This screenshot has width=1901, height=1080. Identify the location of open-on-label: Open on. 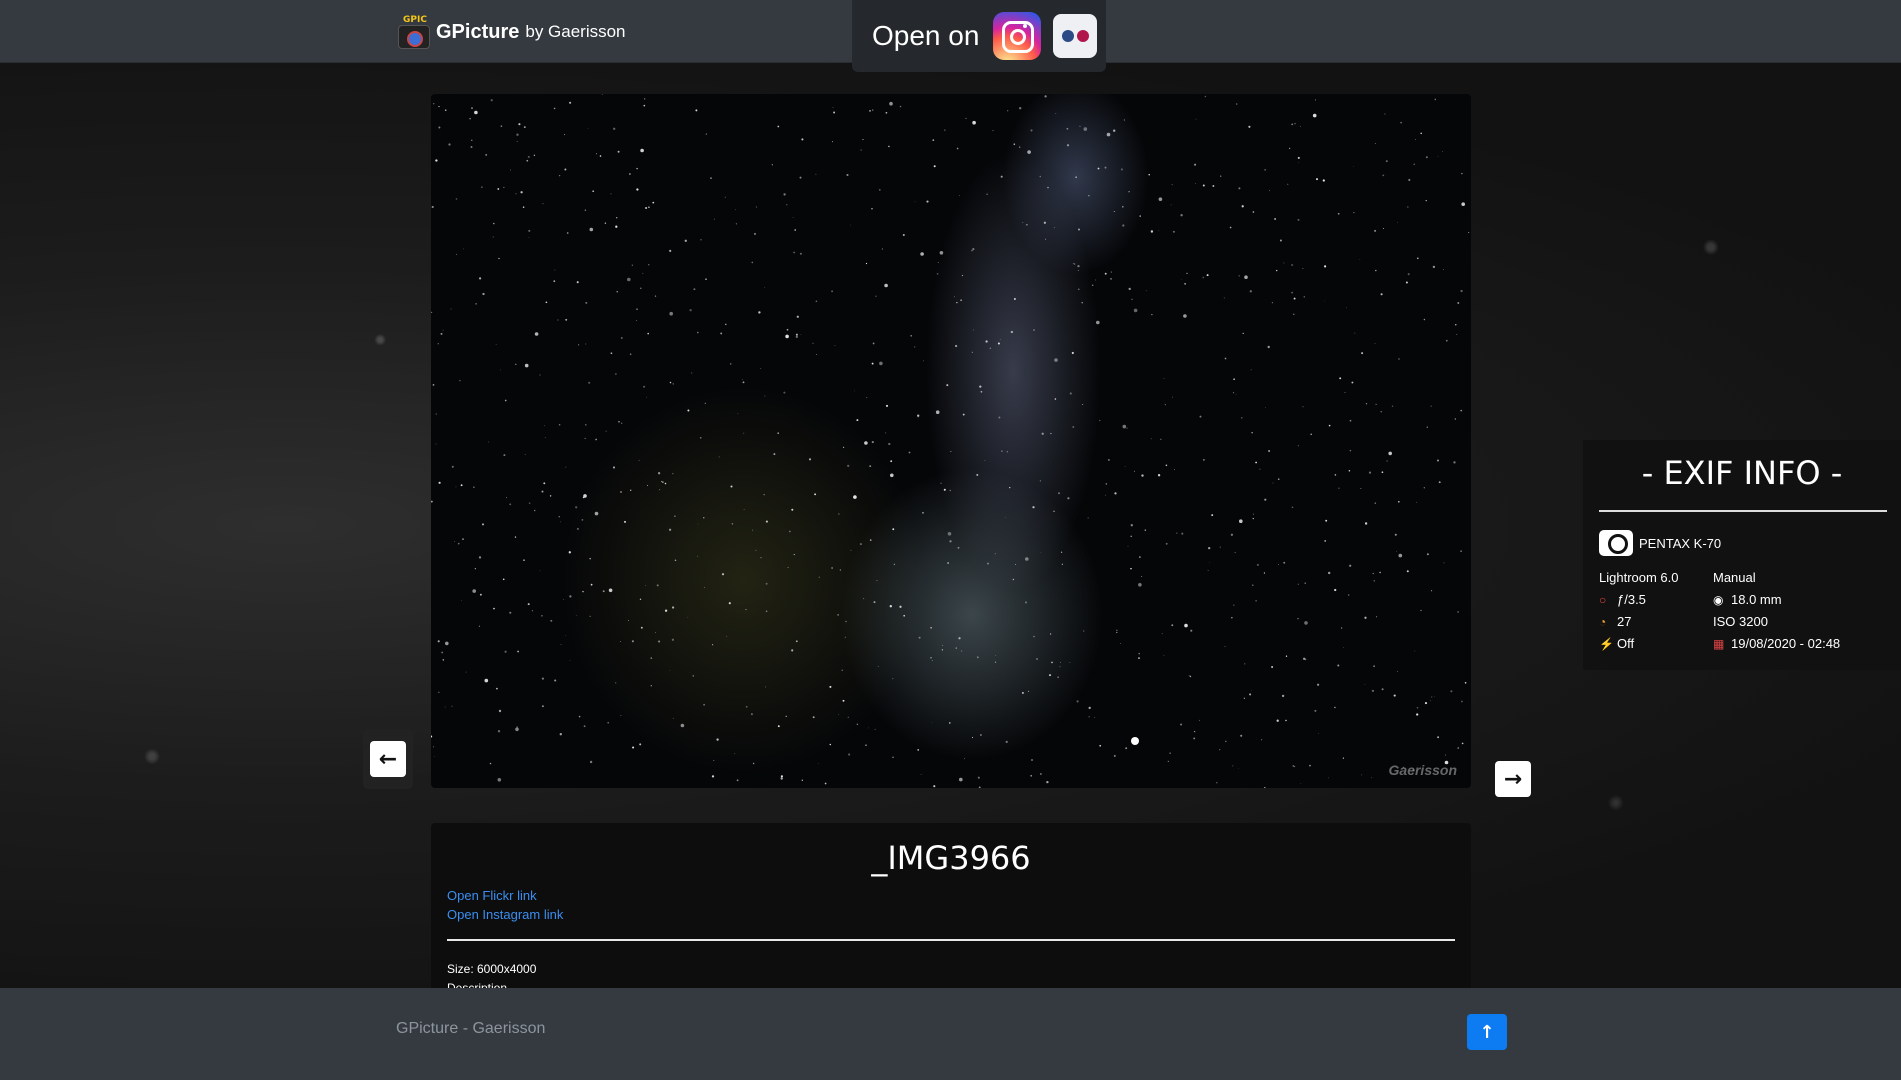
(926, 35).